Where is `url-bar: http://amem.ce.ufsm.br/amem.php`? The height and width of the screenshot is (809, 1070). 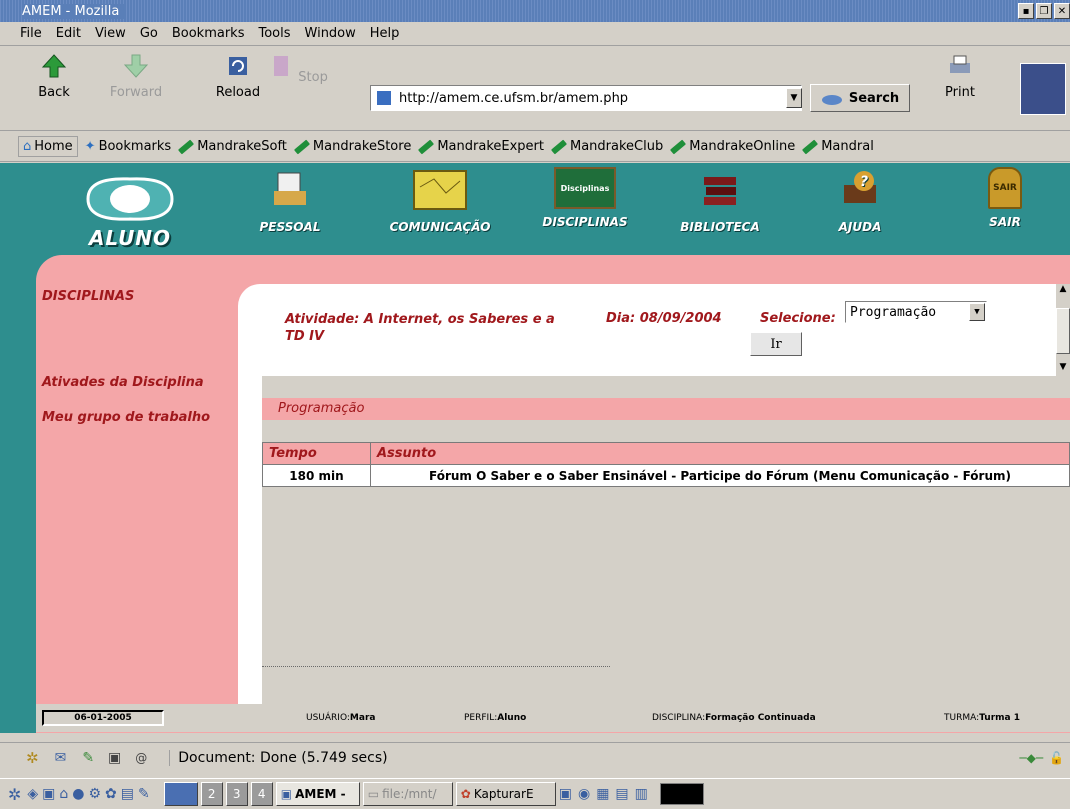
url-bar: http://amem.ce.ufsm.br/amem.php is located at coordinates (586, 98).